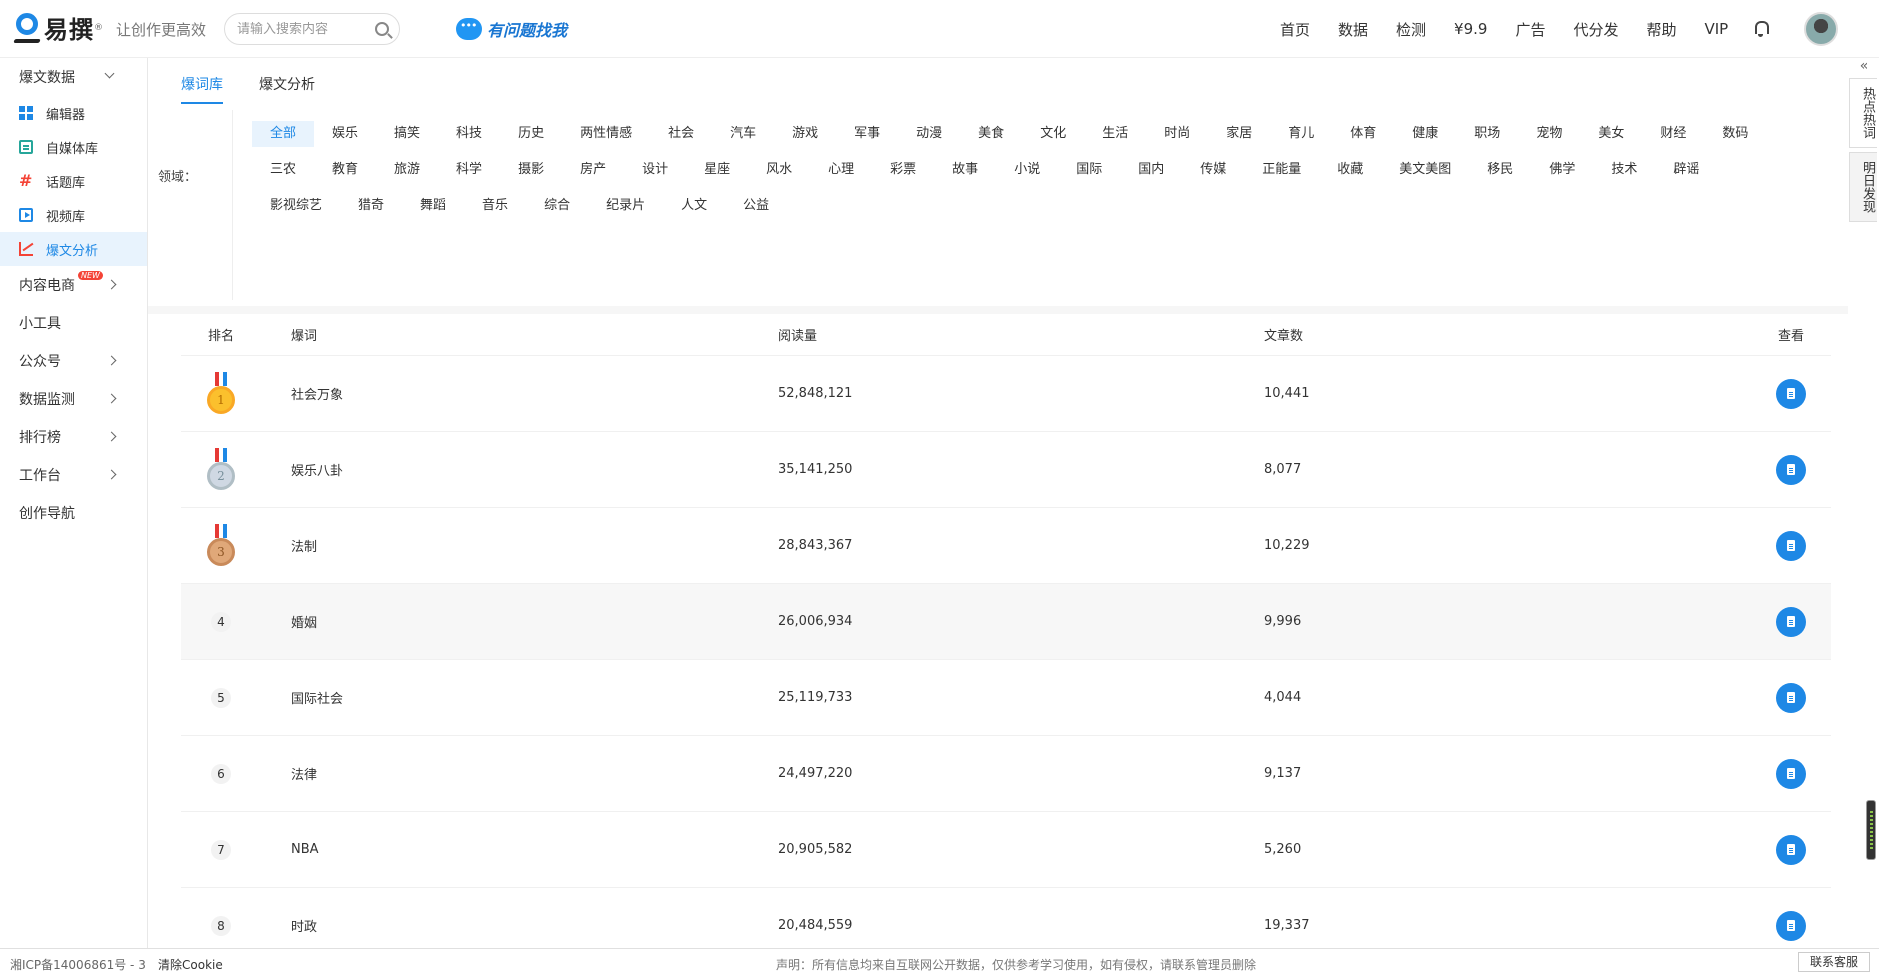 The image size is (1879, 975). I want to click on bell-icon, so click(1762, 29).